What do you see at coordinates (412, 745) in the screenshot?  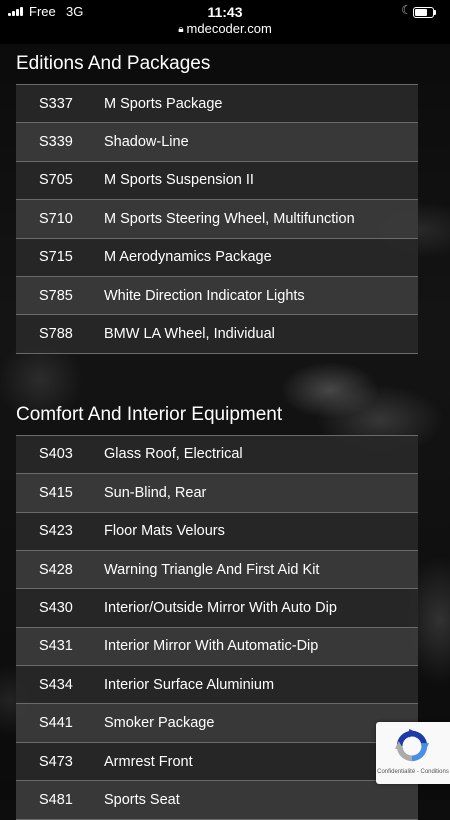 I see `recaptcha-icon` at bounding box center [412, 745].